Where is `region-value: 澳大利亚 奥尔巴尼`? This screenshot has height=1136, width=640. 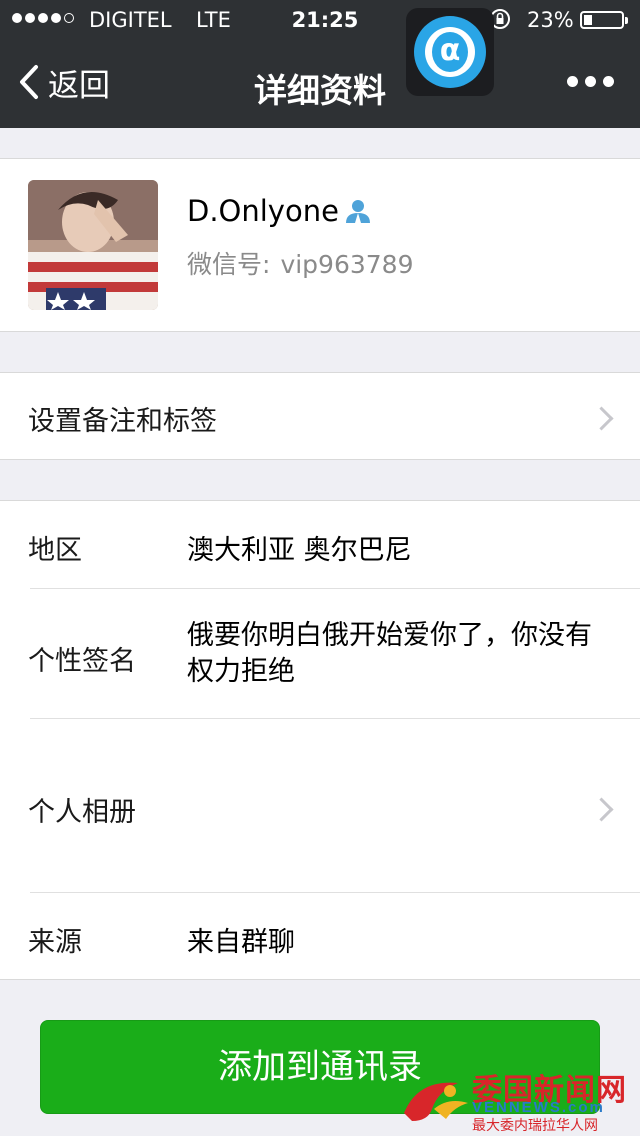 region-value: 澳大利亚 奥尔巴尼 is located at coordinates (299, 550).